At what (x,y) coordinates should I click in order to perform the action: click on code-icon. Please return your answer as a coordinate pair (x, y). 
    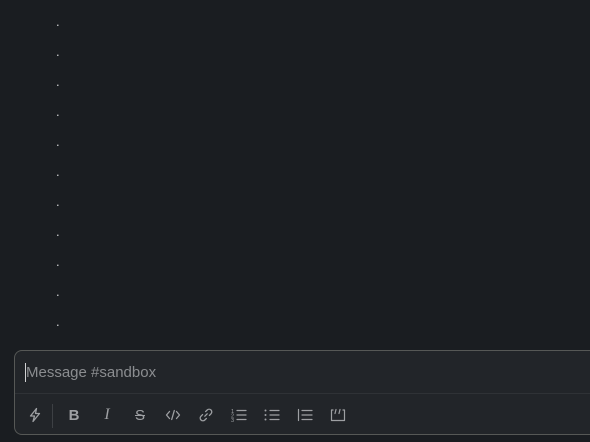
    Looking at the image, I should click on (173, 415).